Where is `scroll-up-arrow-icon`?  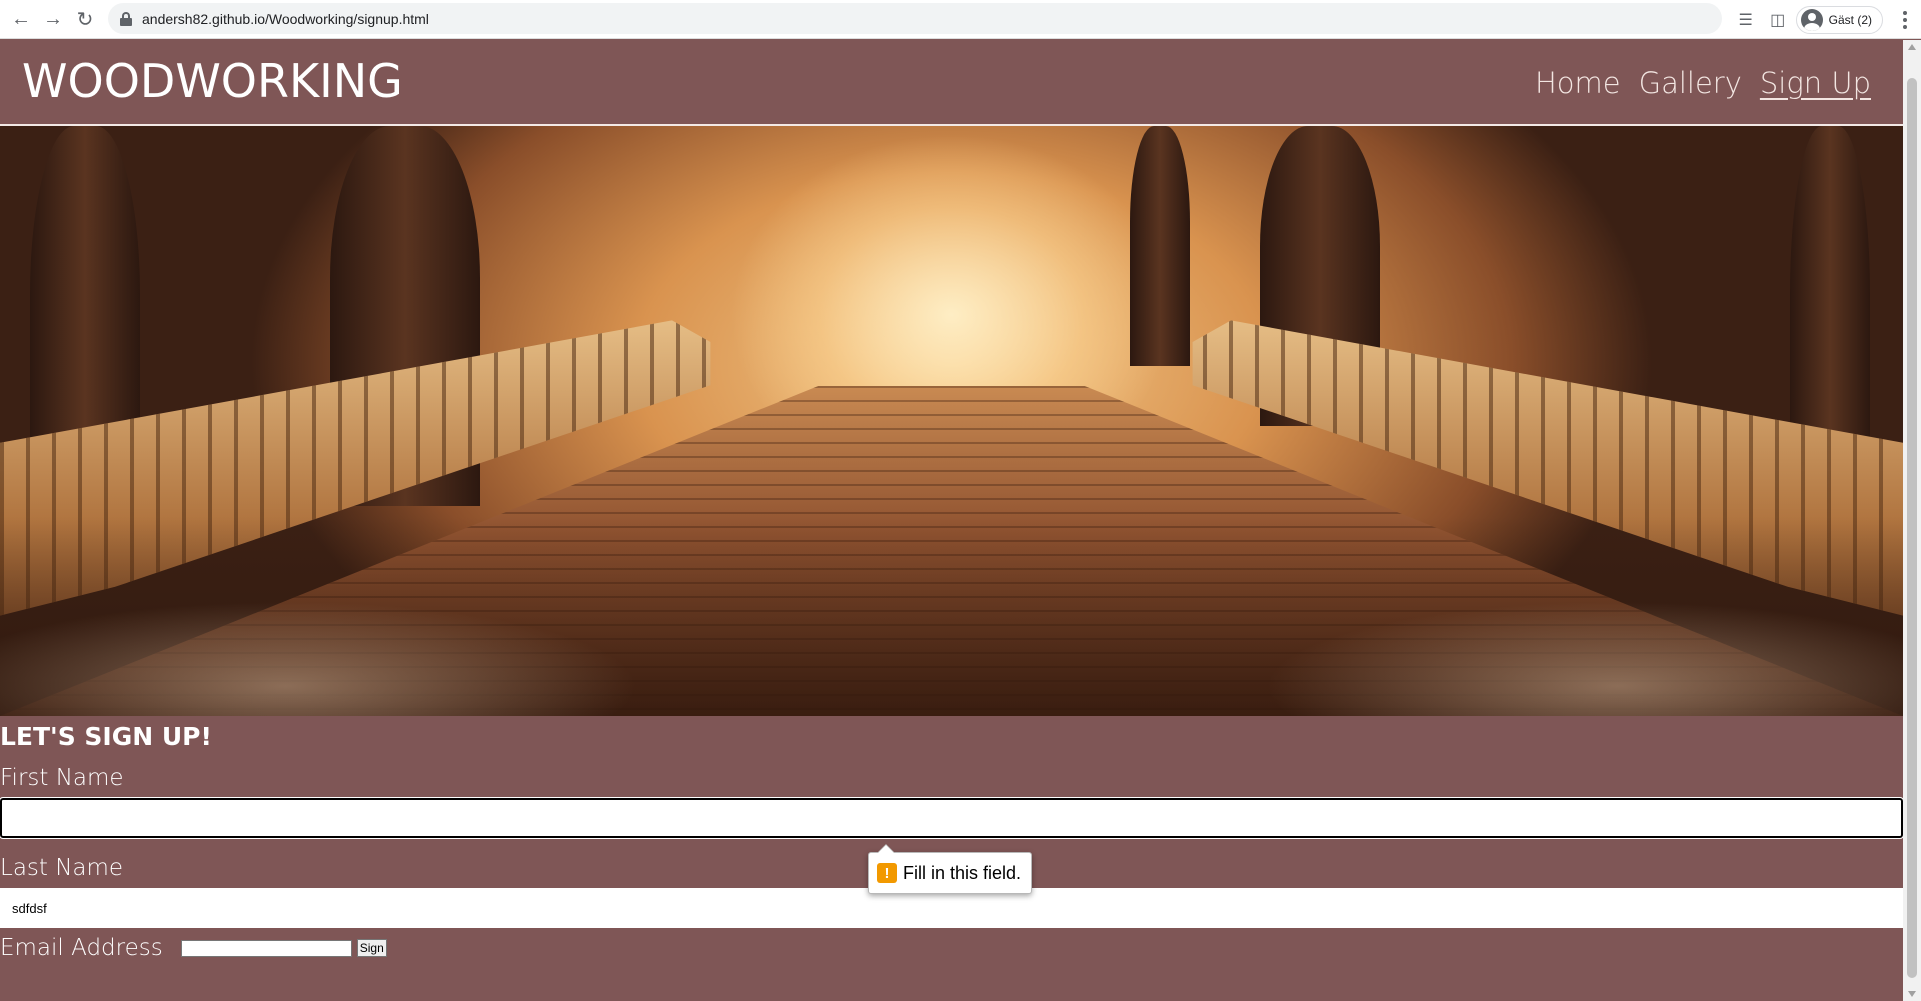
scroll-up-arrow-icon is located at coordinates (1912, 47).